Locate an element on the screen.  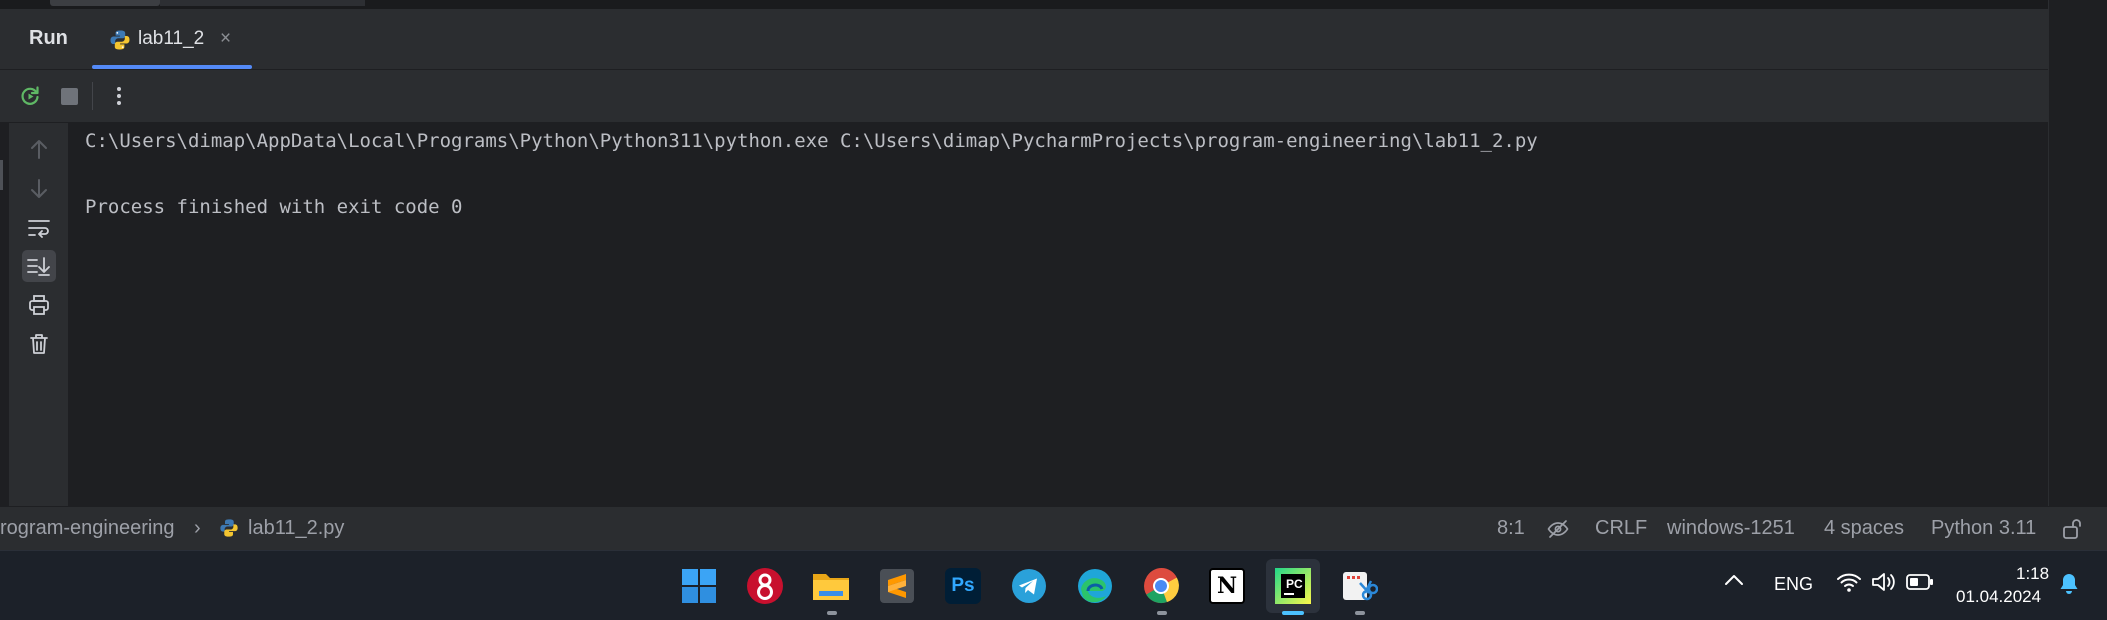
run-tool-window-header is located at coordinates (1024, 39).